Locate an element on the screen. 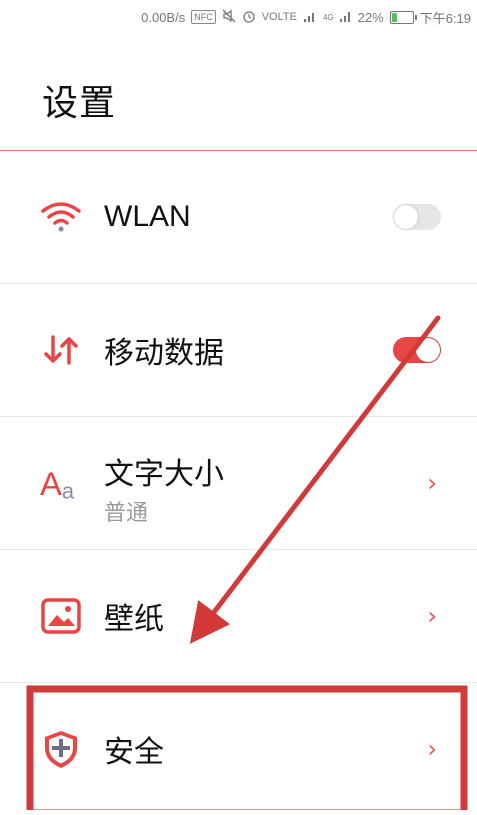 The image size is (477, 815). settings-item-label: 壁纸 is located at coordinates (134, 619).